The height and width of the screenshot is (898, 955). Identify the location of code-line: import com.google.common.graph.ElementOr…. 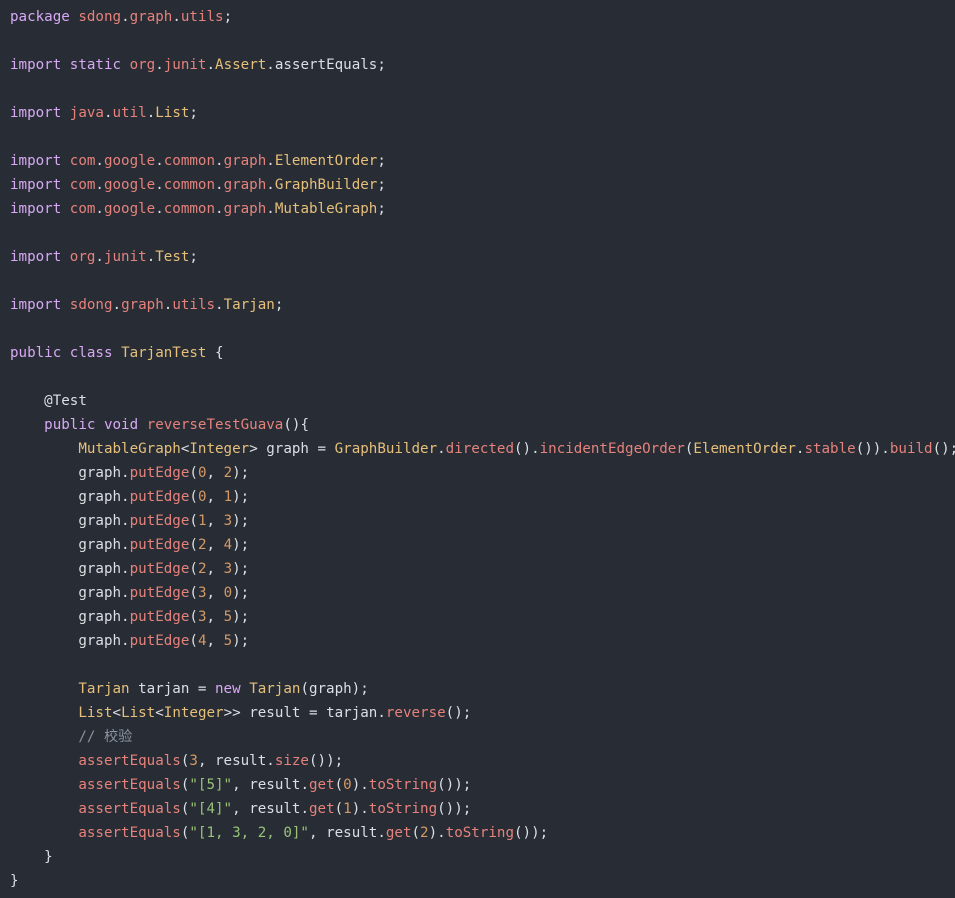
(477, 161).